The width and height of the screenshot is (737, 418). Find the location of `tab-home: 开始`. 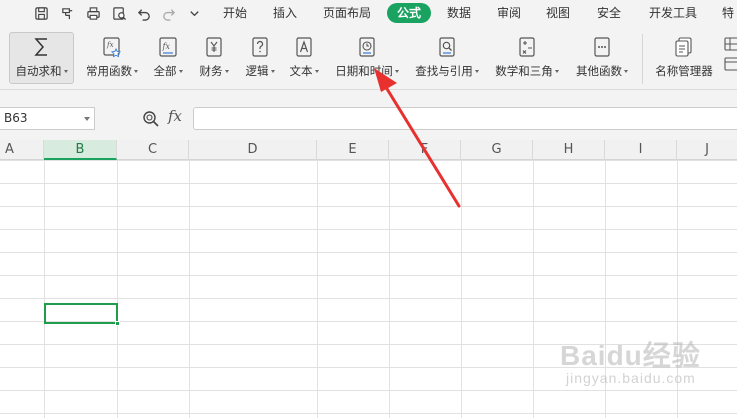

tab-home: 开始 is located at coordinates (235, 13).